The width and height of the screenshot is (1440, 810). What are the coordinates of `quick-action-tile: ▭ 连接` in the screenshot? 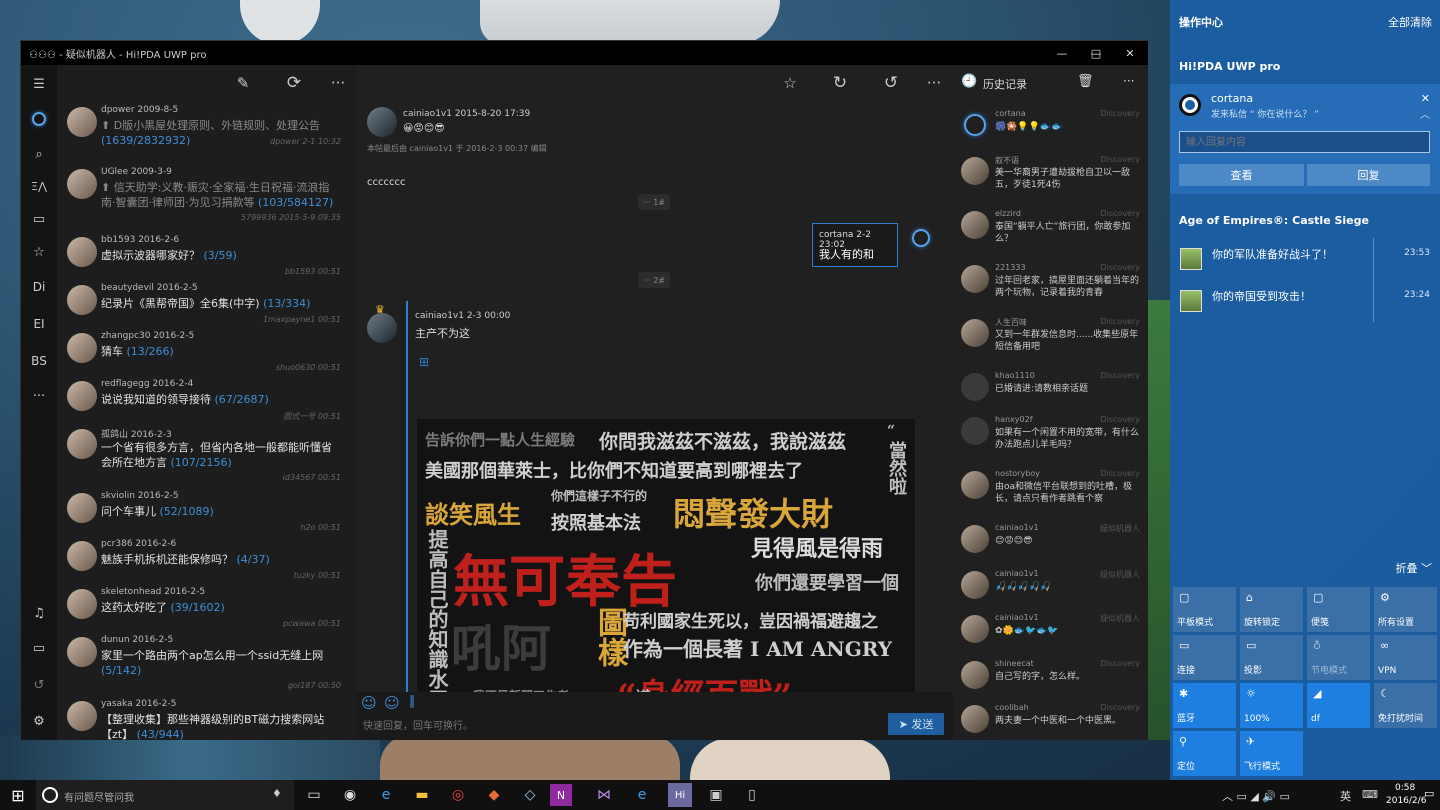 It's located at (1204, 657).